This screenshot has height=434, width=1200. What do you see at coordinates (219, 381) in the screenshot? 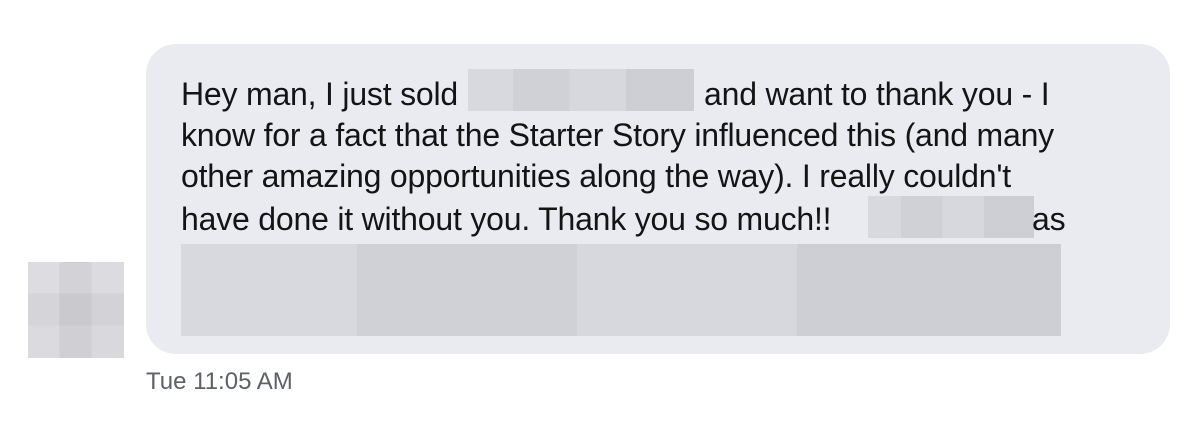
I see `message-timestamp: Tue 11:05 AM` at bounding box center [219, 381].